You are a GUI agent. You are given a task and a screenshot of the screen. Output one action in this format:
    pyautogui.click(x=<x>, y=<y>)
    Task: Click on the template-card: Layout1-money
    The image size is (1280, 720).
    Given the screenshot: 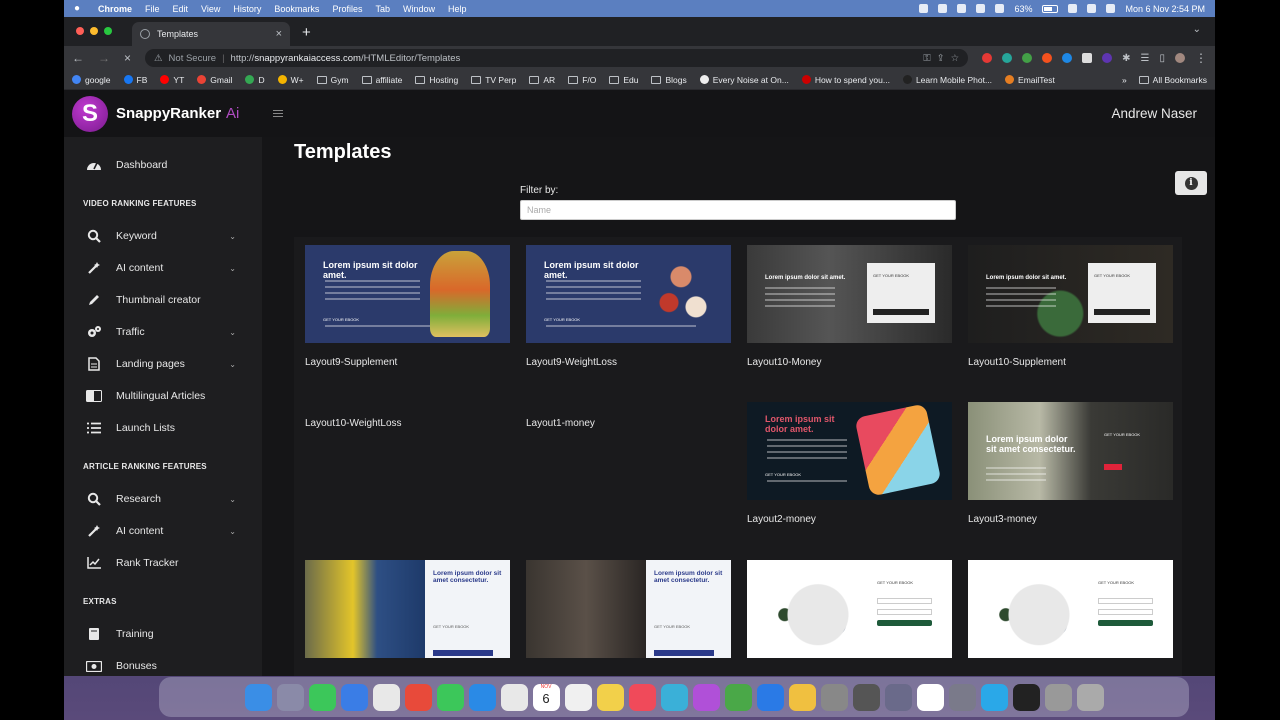 What is the action you would take?
    pyautogui.click(x=628, y=415)
    